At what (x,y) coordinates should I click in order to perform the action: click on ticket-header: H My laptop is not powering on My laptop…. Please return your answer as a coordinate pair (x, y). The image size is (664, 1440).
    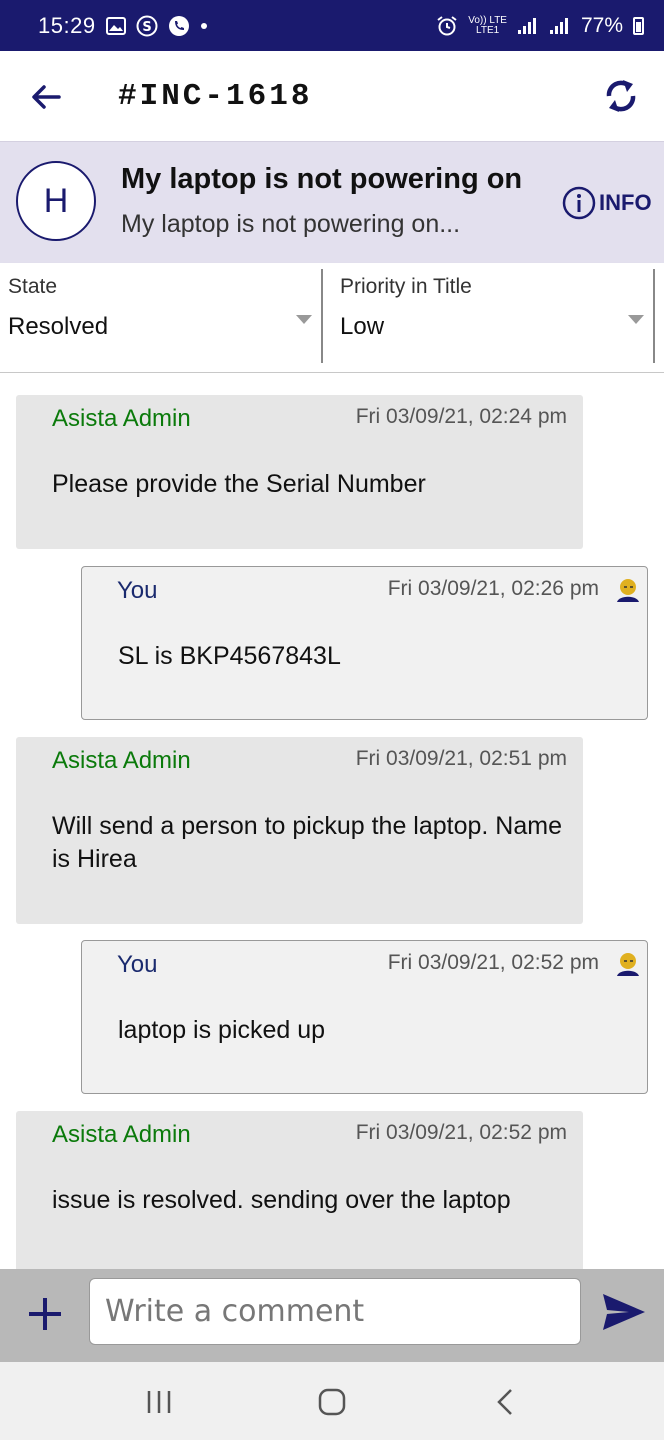
    Looking at the image, I should click on (332, 202).